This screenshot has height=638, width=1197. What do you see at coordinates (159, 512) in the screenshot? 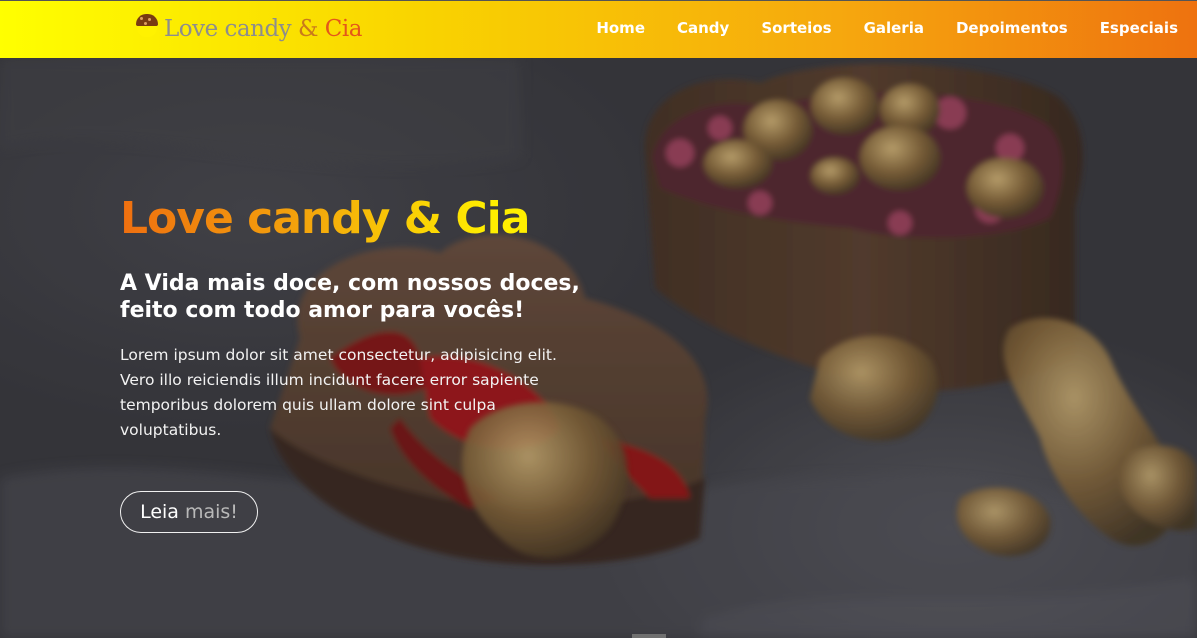
I see `read-more-label-word1: Leia` at bounding box center [159, 512].